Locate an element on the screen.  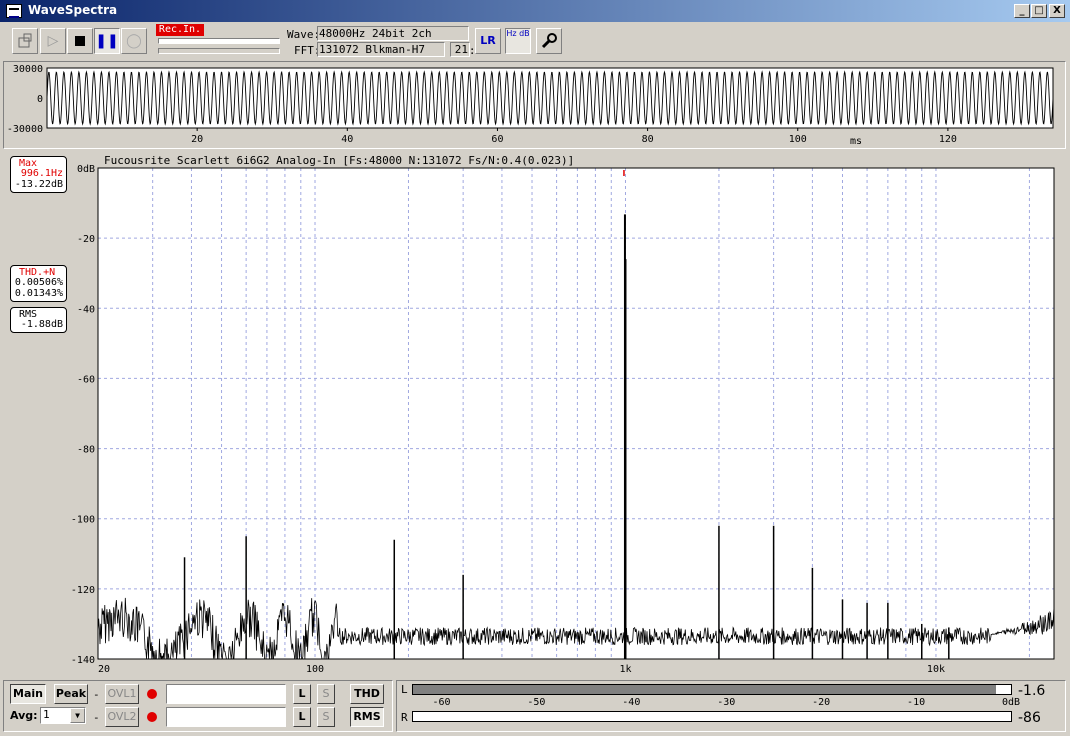
play-icon: ▷ is located at coordinates (53, 41).